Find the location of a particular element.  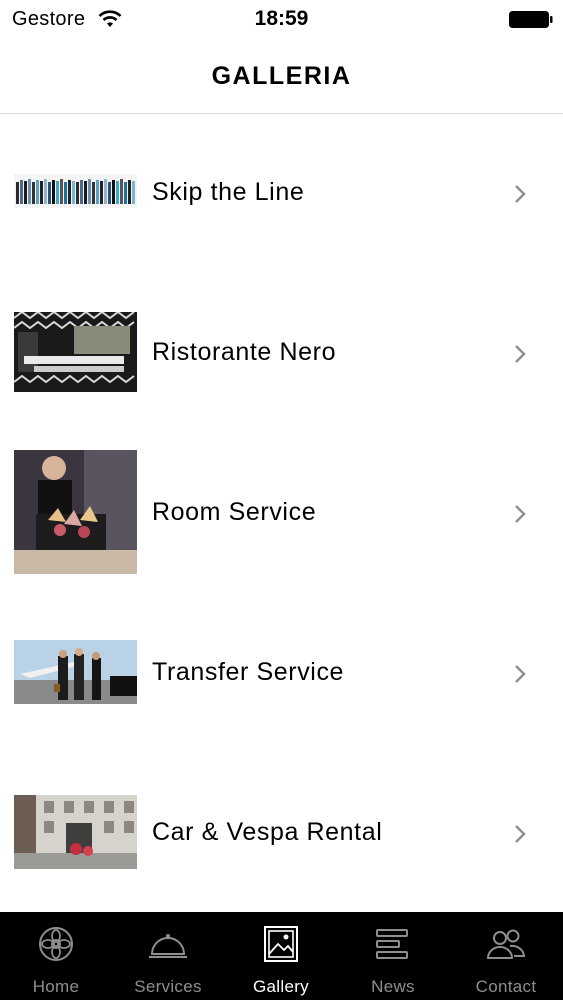

status-bar: Gestore 18:59 is located at coordinates (281, 20).